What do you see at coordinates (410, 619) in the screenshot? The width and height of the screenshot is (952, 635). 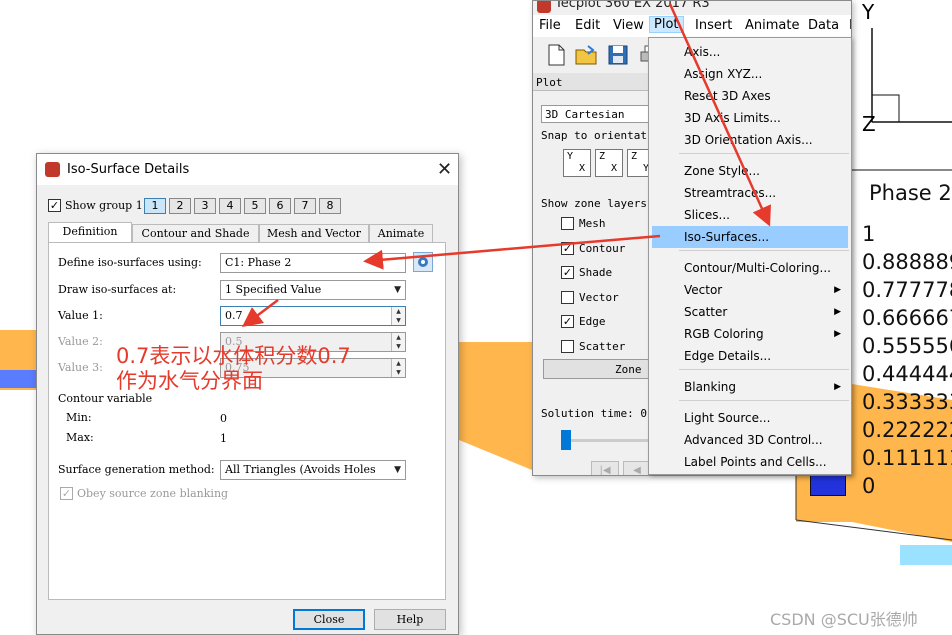 I see `help-button: Help` at bounding box center [410, 619].